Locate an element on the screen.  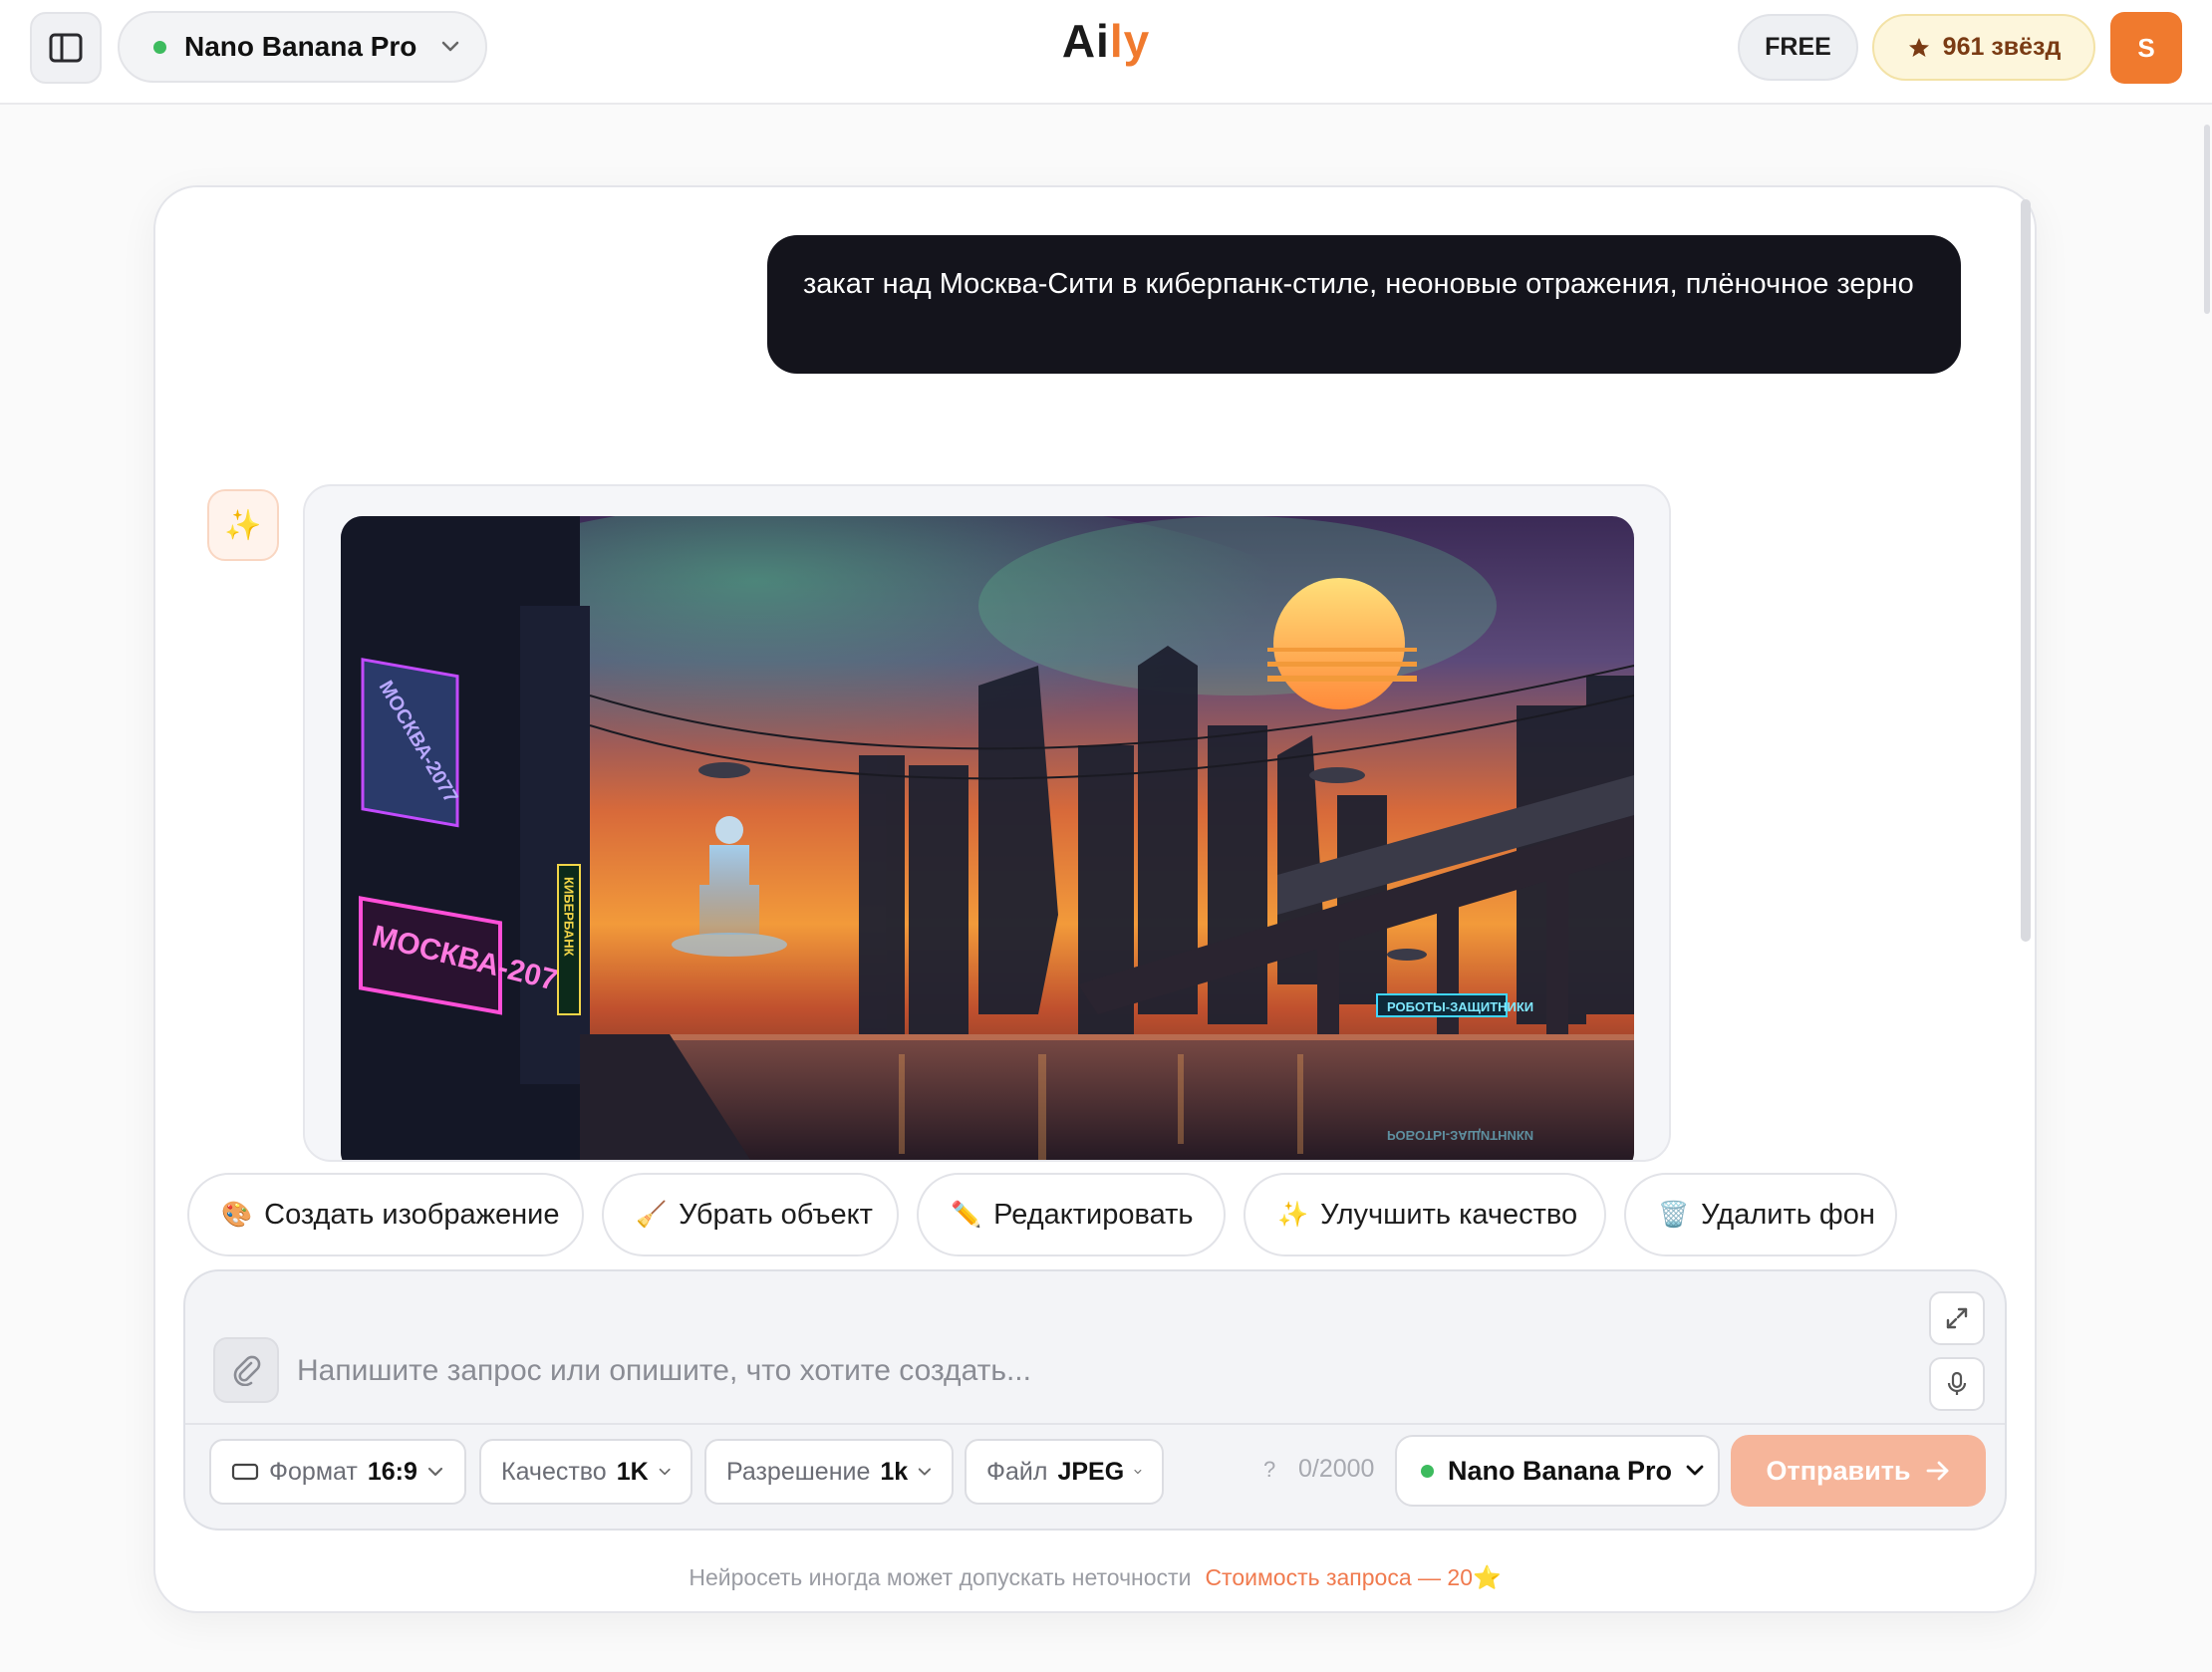
expand-button is located at coordinates (1957, 1318).